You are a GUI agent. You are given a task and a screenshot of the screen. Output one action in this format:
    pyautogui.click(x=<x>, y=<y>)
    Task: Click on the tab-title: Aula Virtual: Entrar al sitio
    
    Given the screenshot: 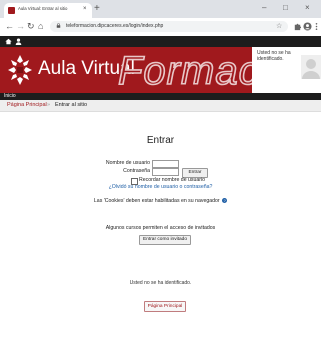 What is the action you would take?
    pyautogui.click(x=43, y=8)
    